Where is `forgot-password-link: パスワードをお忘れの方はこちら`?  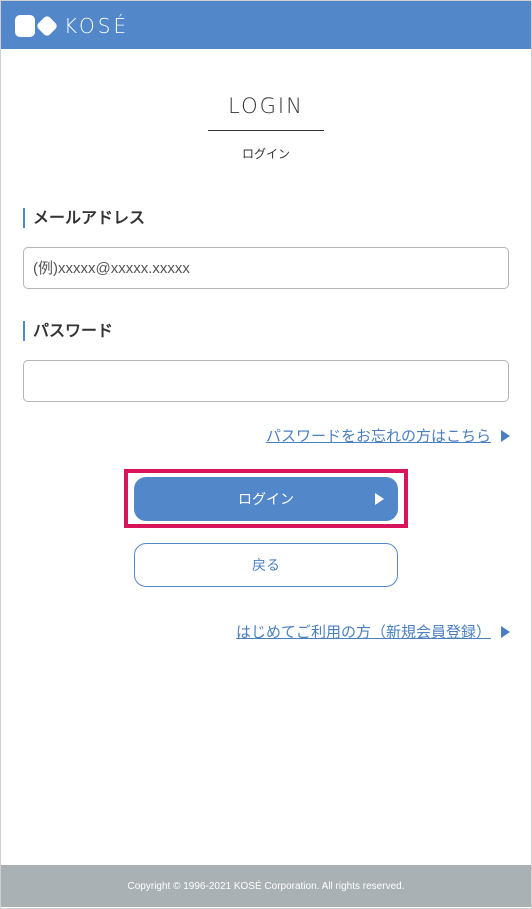
forgot-password-link: パスワードをお忘れの方はこちら is located at coordinates (388, 435).